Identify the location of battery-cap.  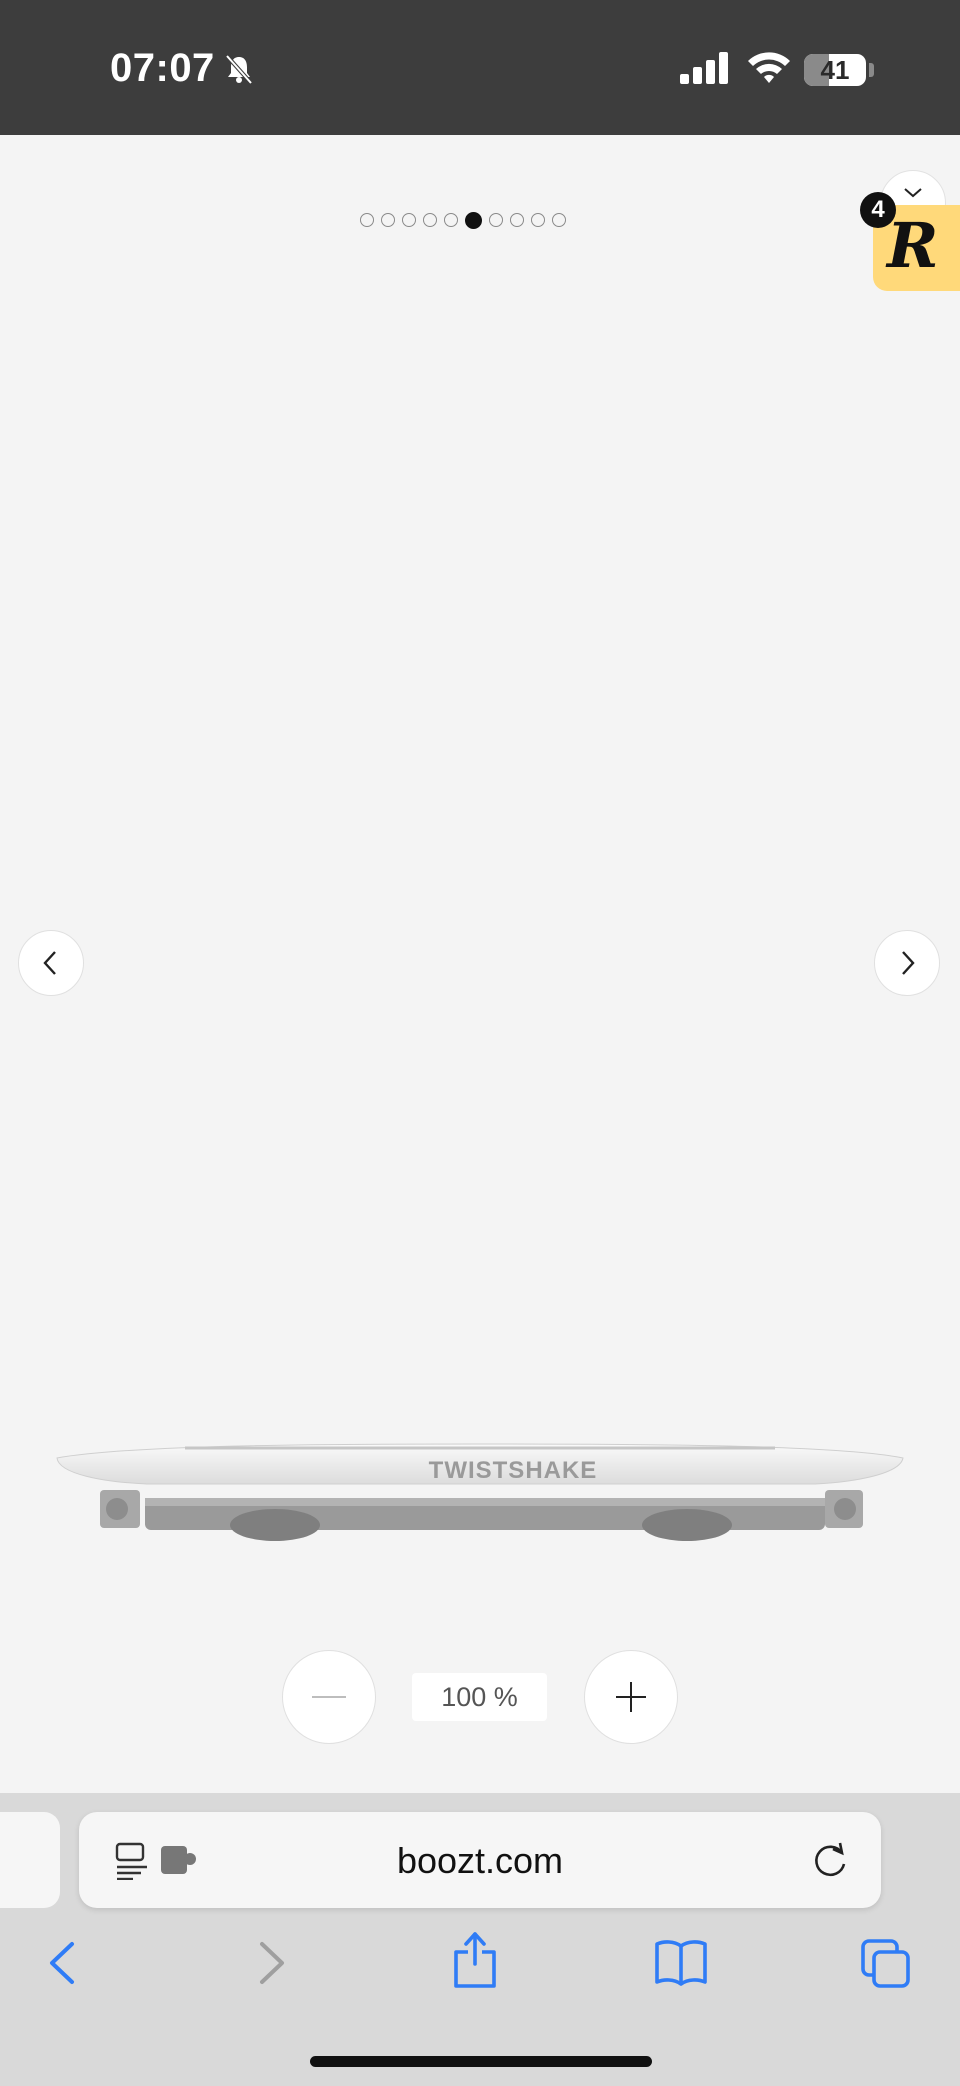
(871, 70).